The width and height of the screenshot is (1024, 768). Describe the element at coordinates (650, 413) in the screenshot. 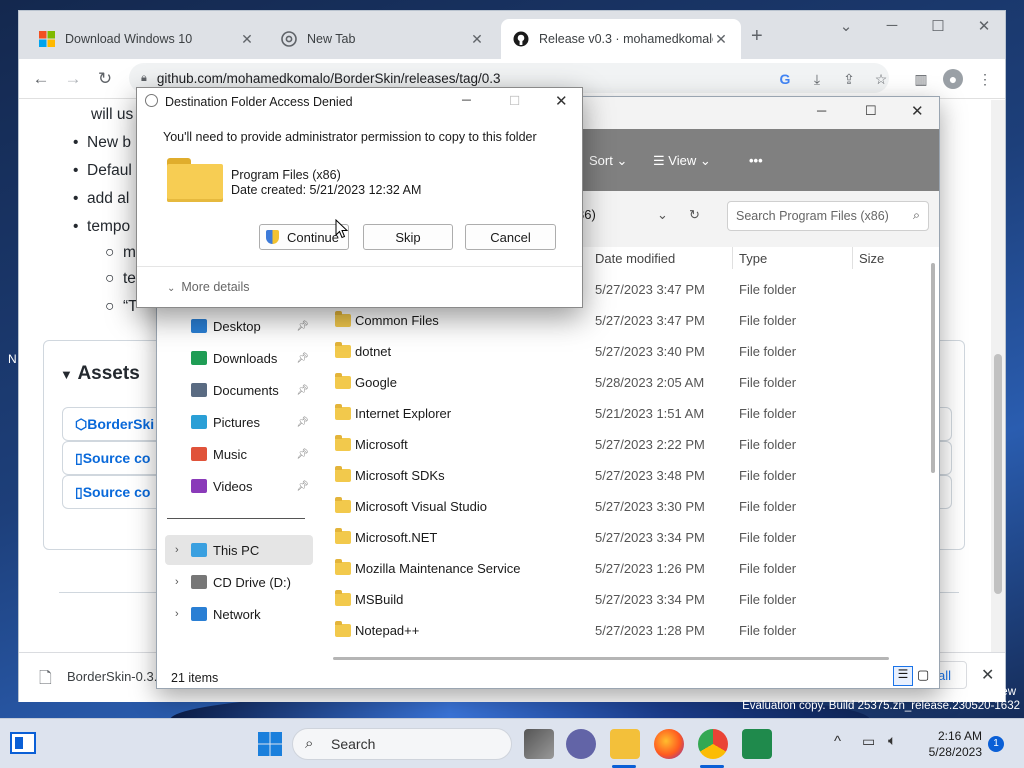

I see `file-date: 5/21/2023 1:51 AM` at that location.